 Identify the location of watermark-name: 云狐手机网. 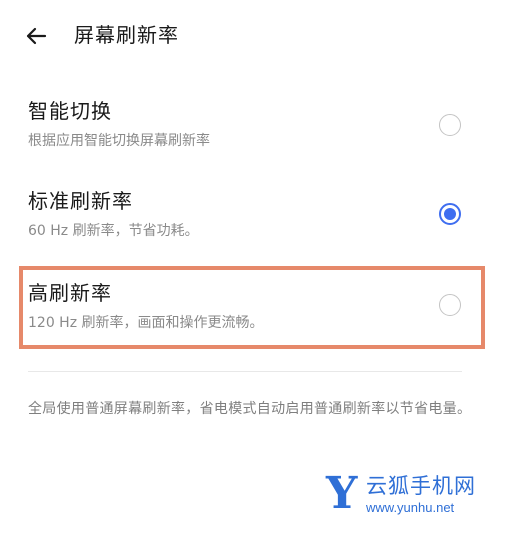
(421, 486).